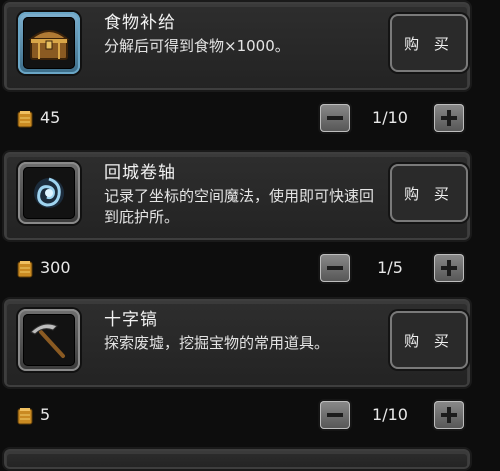 The width and height of the screenshot is (500, 471). Describe the element at coordinates (250, 118) in the screenshot. I see `item-purchase-bar: 45 1/10` at that location.